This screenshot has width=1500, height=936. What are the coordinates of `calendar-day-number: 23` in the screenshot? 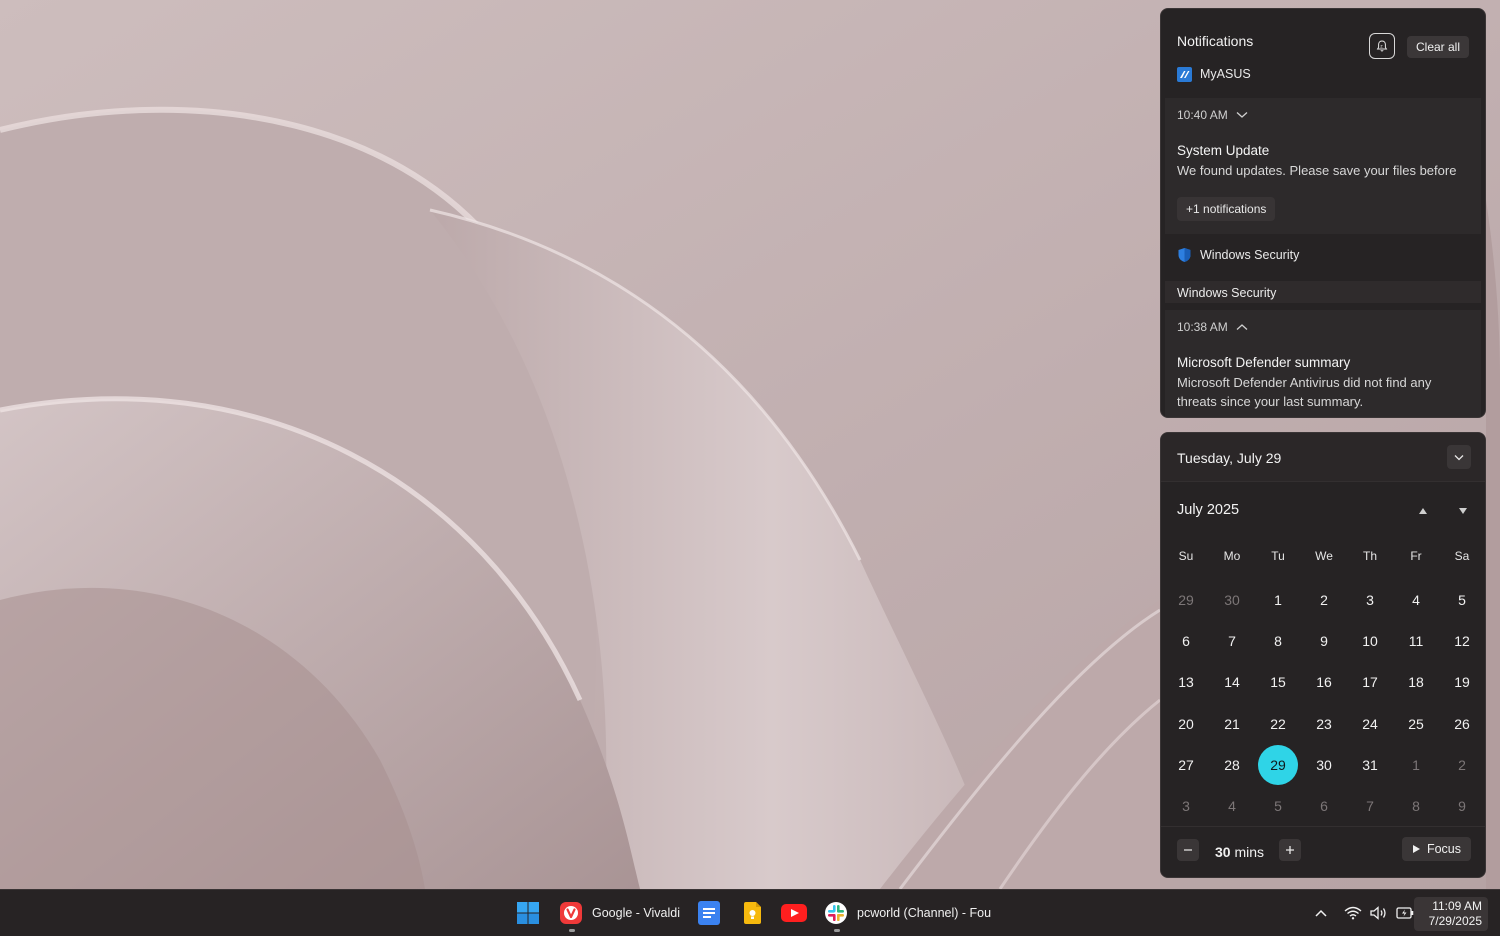 It's located at (1324, 723).